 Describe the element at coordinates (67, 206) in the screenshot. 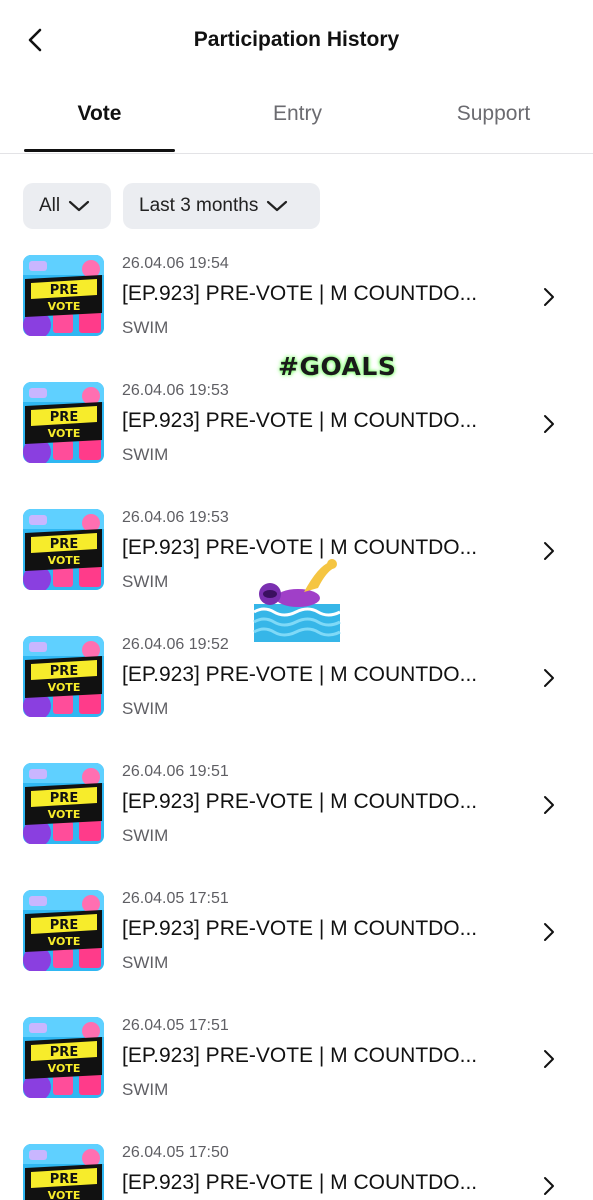

I see `filter-all-dropdown: All` at that location.